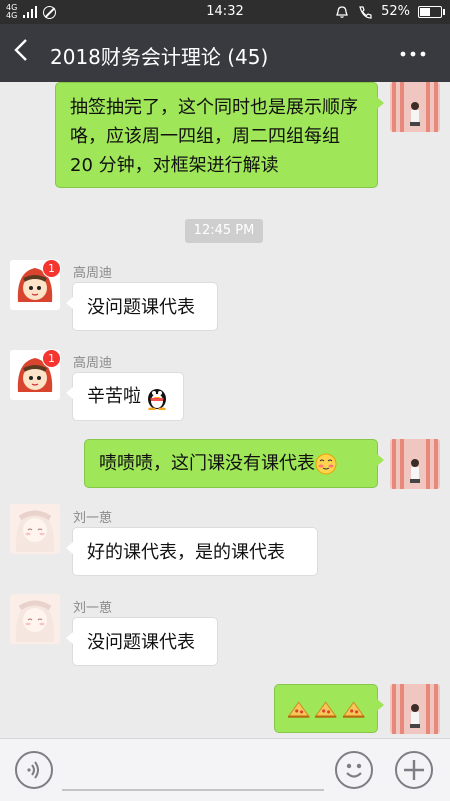  I want to click on message-text: 辛苦啦, so click(114, 396).